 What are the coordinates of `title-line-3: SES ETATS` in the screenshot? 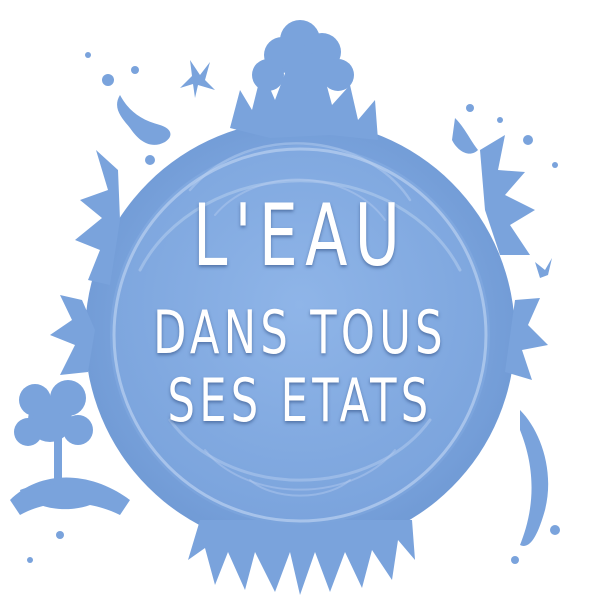 It's located at (300, 401).